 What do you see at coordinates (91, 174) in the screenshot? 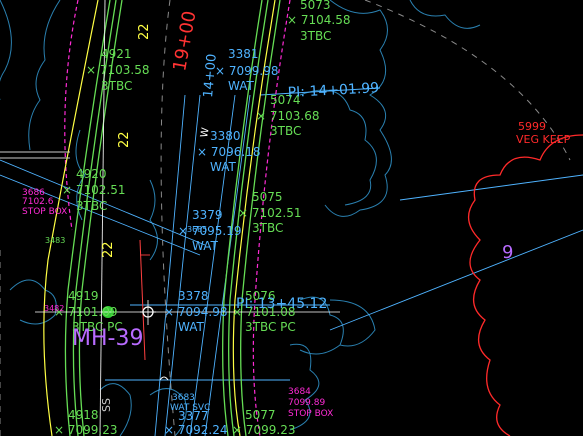
I see `point-number: 4920` at bounding box center [91, 174].